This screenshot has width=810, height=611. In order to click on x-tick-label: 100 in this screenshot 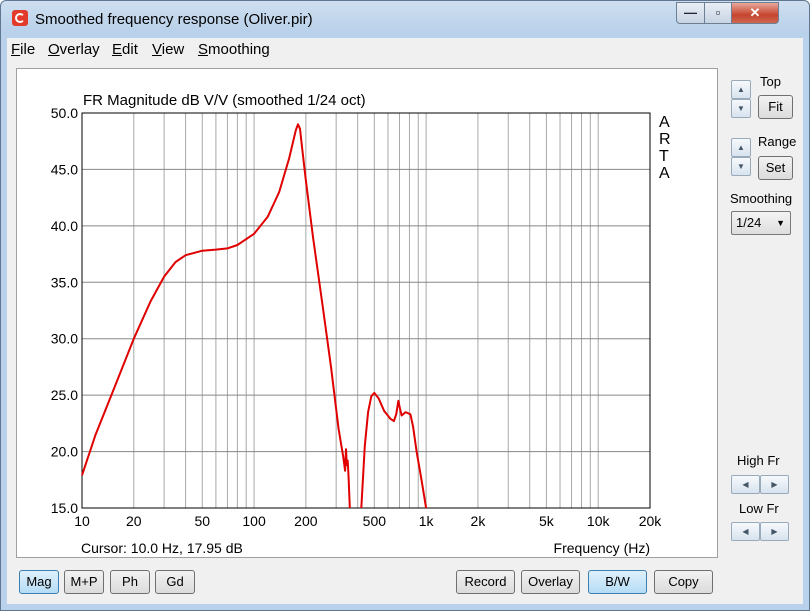, I will do `click(254, 521)`.